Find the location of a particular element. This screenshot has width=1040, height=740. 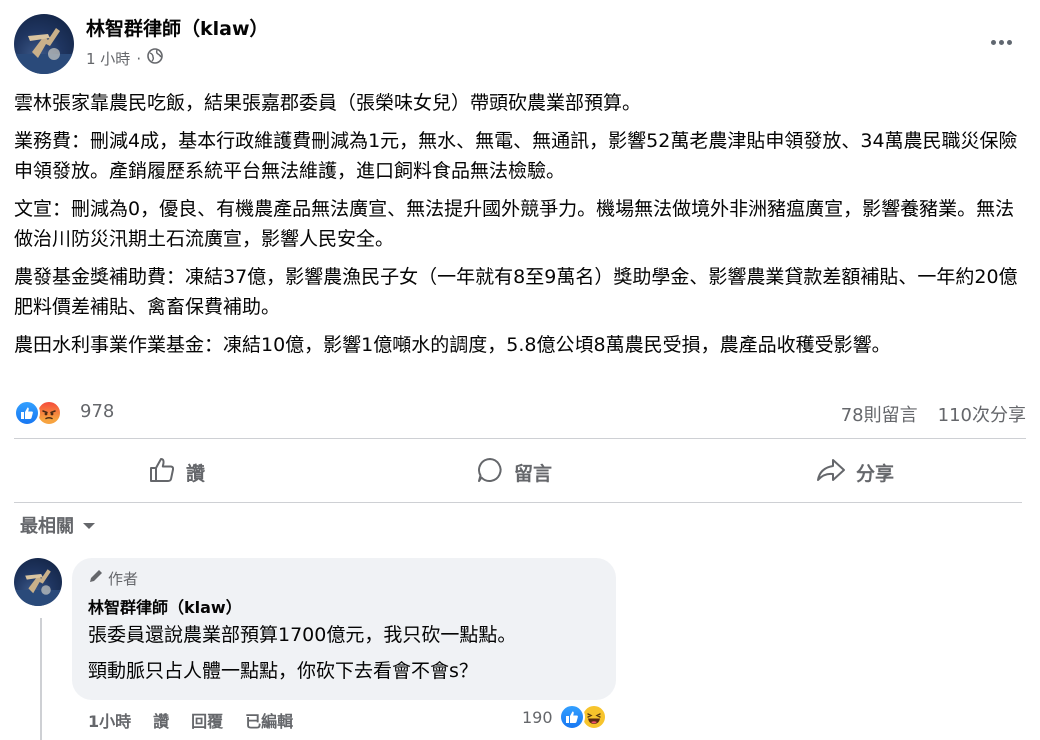

comment-like-button: 讚 is located at coordinates (161, 720).